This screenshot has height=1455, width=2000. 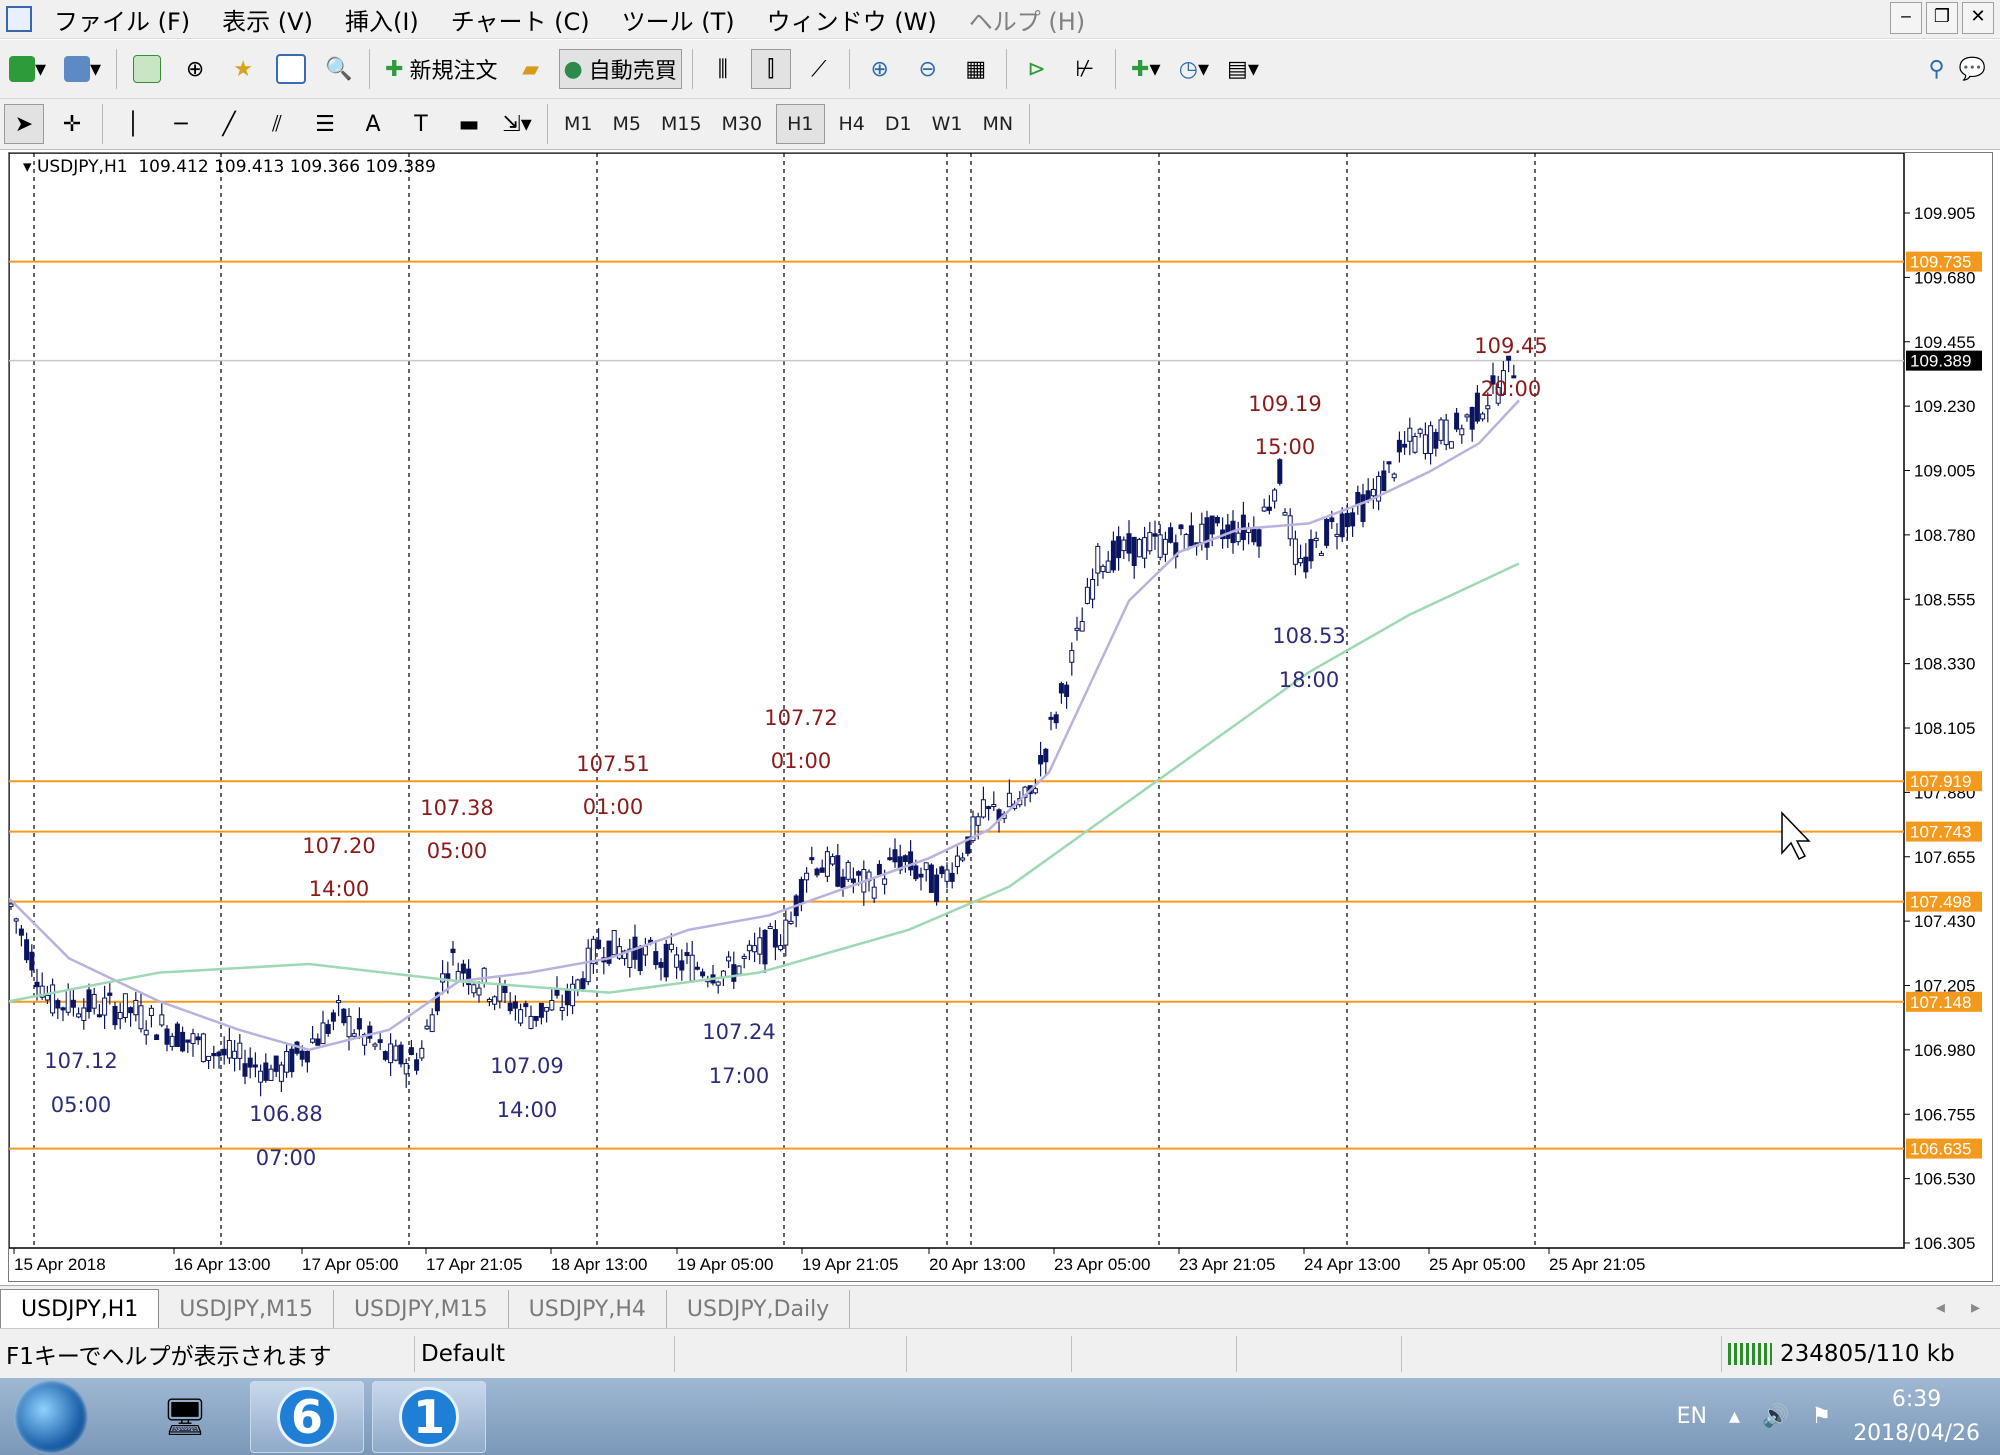 What do you see at coordinates (1000, 1416) in the screenshot?
I see `taskbar: 🖥 6 1 EN ▴ 🔊 ⚑ 6:39 2018/04/26` at bounding box center [1000, 1416].